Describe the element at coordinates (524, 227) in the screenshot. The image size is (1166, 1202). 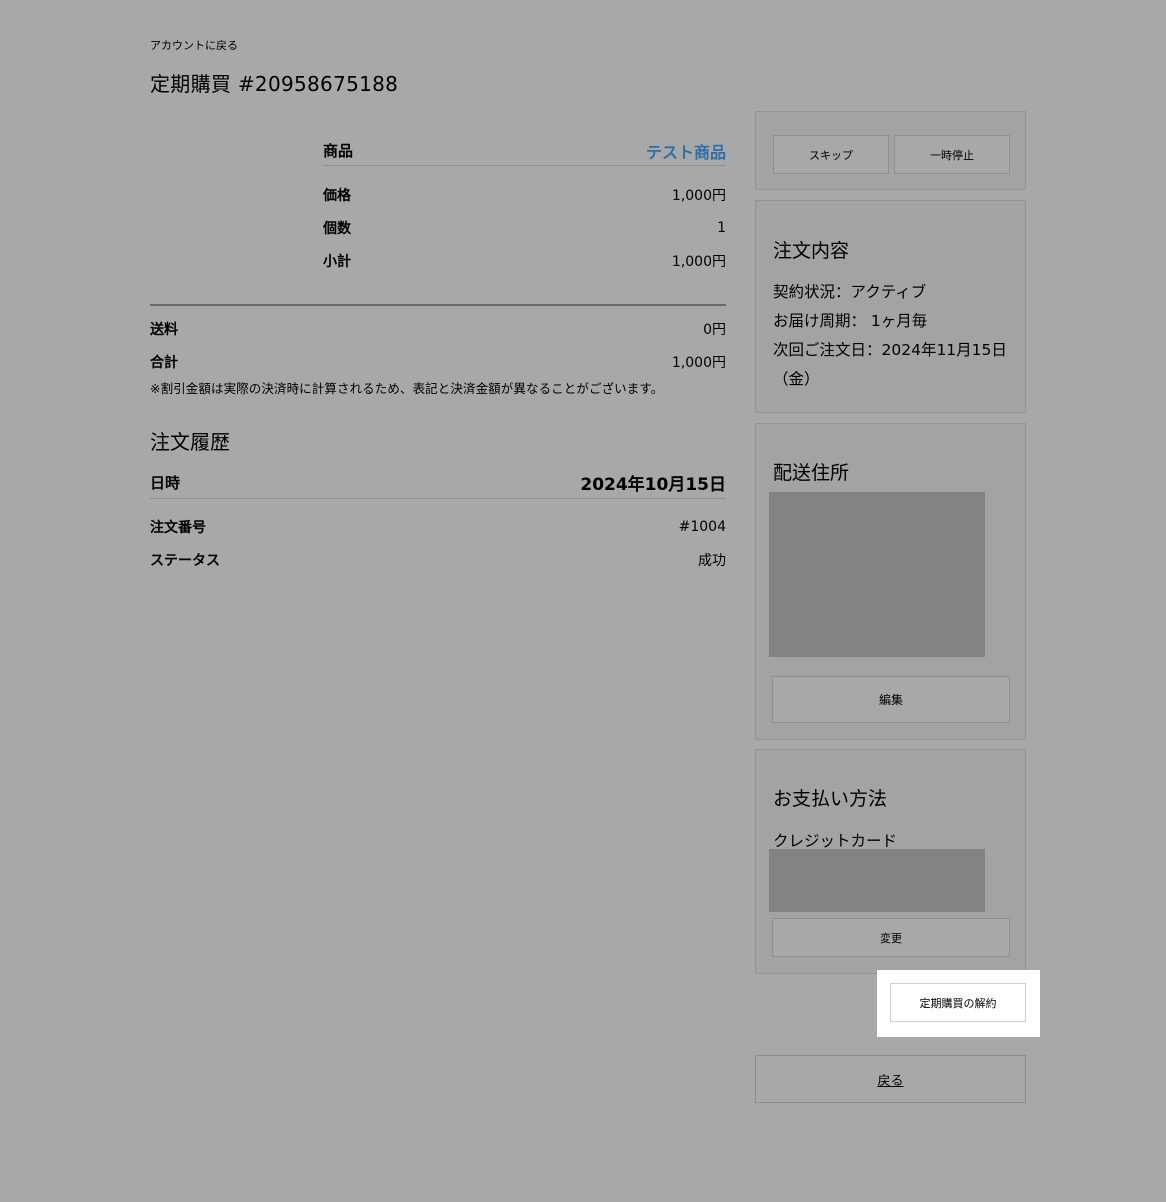
I see `quantity-row: 個数 1` at that location.